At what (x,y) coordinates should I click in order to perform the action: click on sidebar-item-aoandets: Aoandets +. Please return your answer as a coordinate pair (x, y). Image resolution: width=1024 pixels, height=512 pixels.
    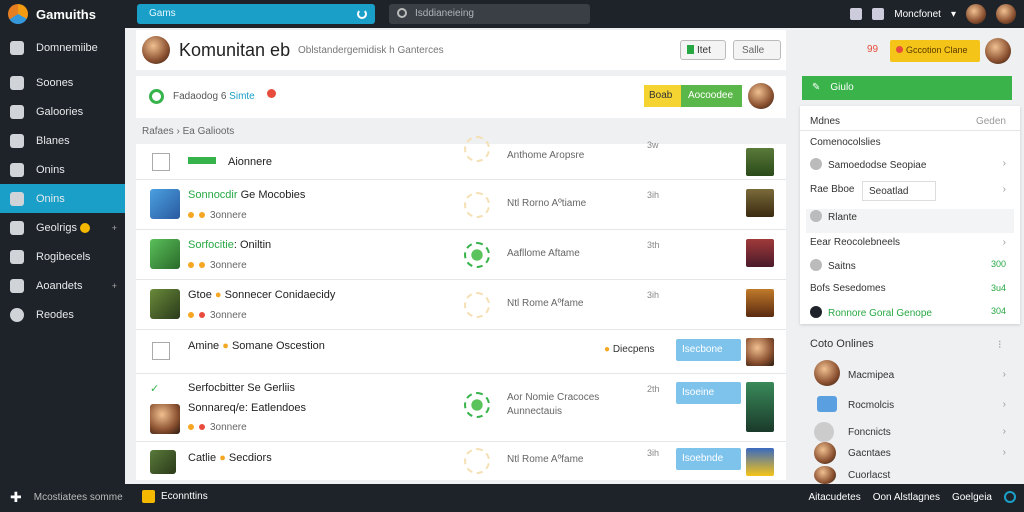
    Looking at the image, I should click on (62, 285).